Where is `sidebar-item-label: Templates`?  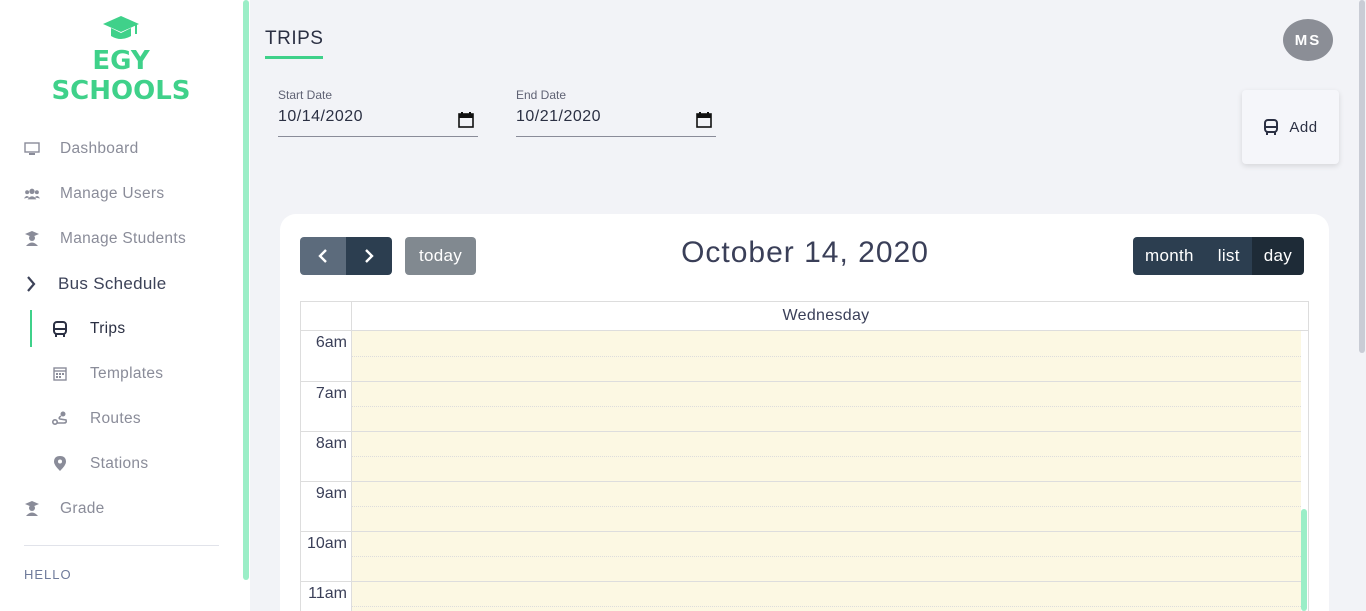
sidebar-item-label: Templates is located at coordinates (127, 373).